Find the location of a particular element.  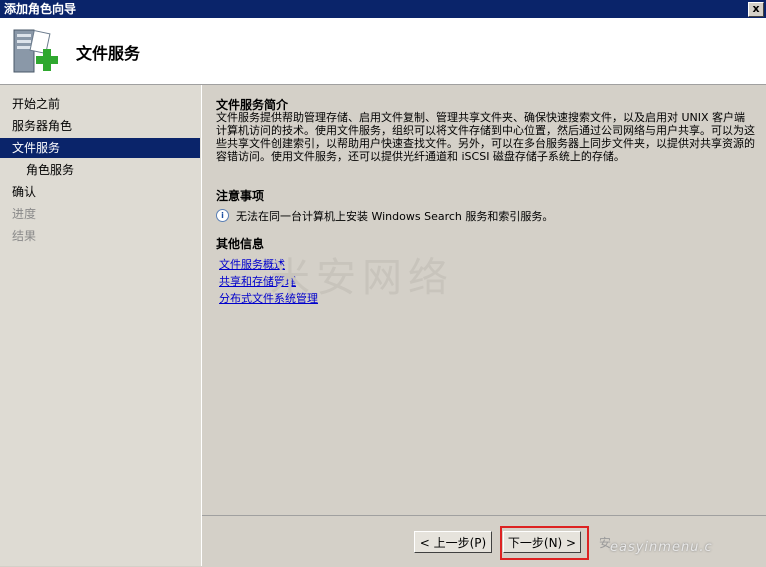

step-server-roles: 服务器角色 is located at coordinates (100, 126).